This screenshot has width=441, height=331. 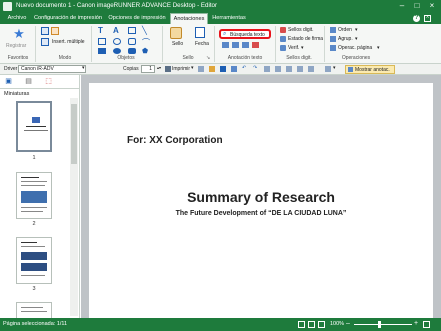 What do you see at coordinates (416, 18) in the screenshot?
I see `help-icon: ?` at bounding box center [416, 18].